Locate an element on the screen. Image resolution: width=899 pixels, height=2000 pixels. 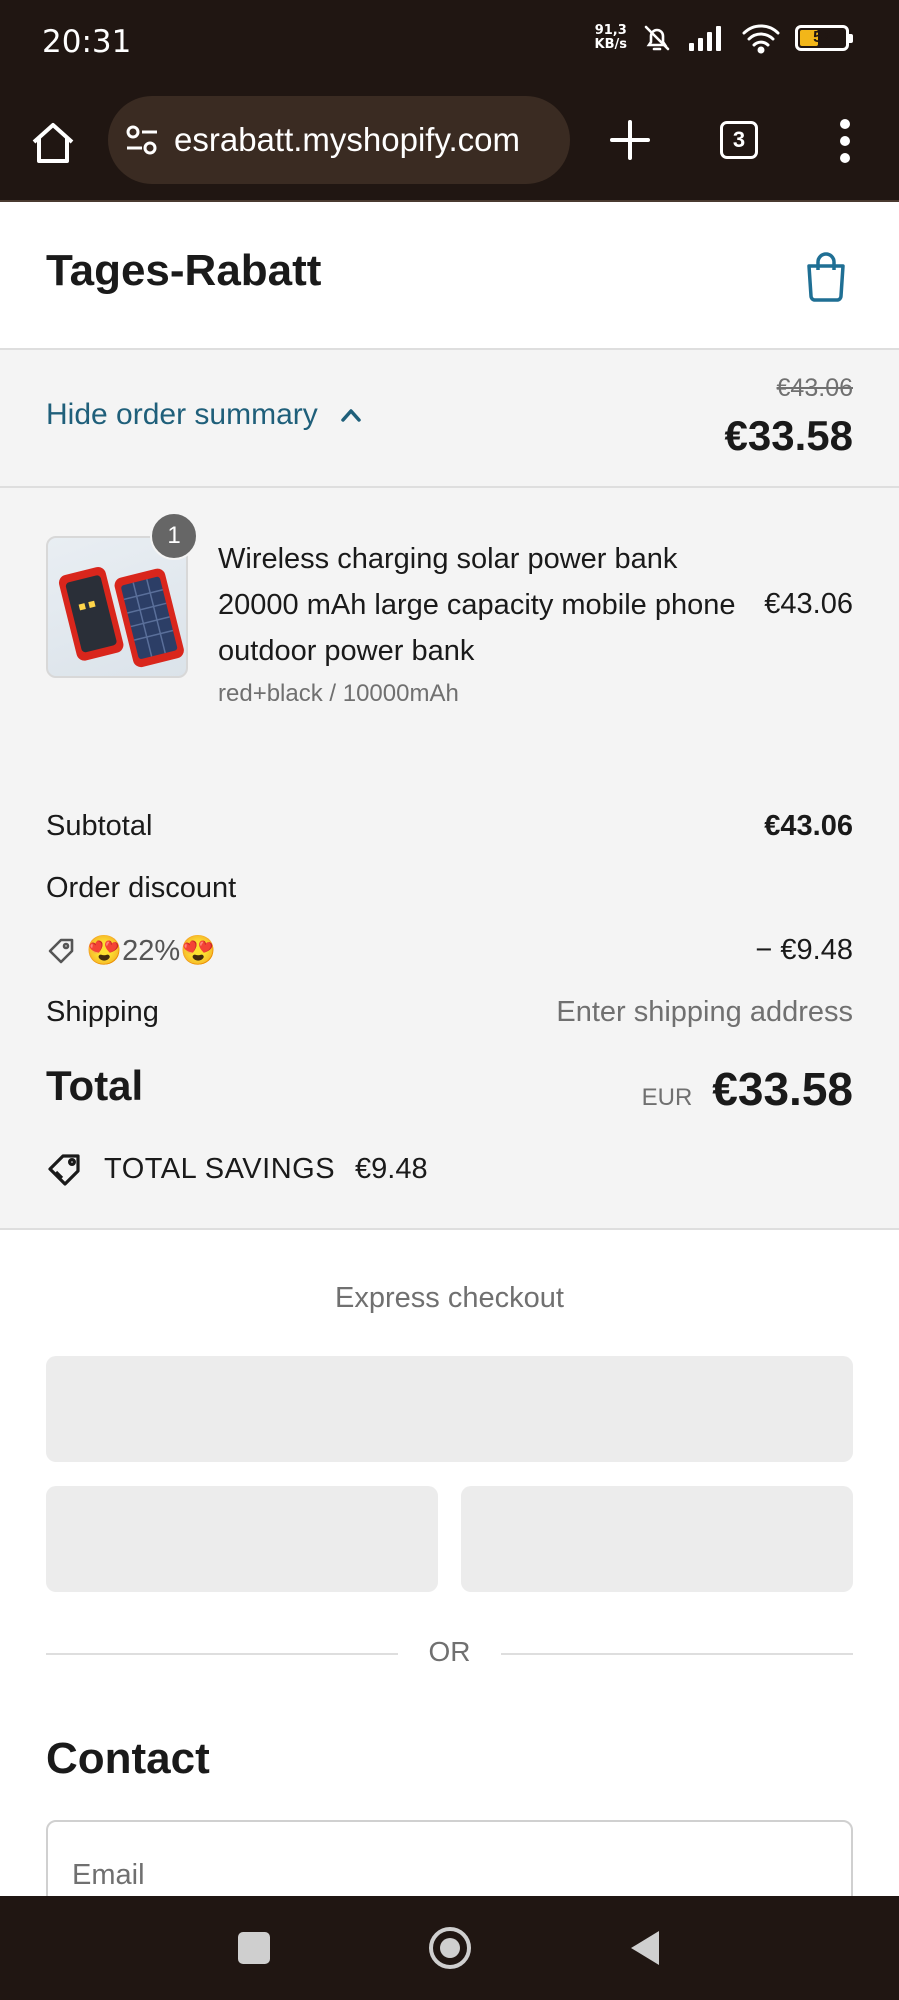
express-pay-button-primary is located at coordinates (449, 1409).